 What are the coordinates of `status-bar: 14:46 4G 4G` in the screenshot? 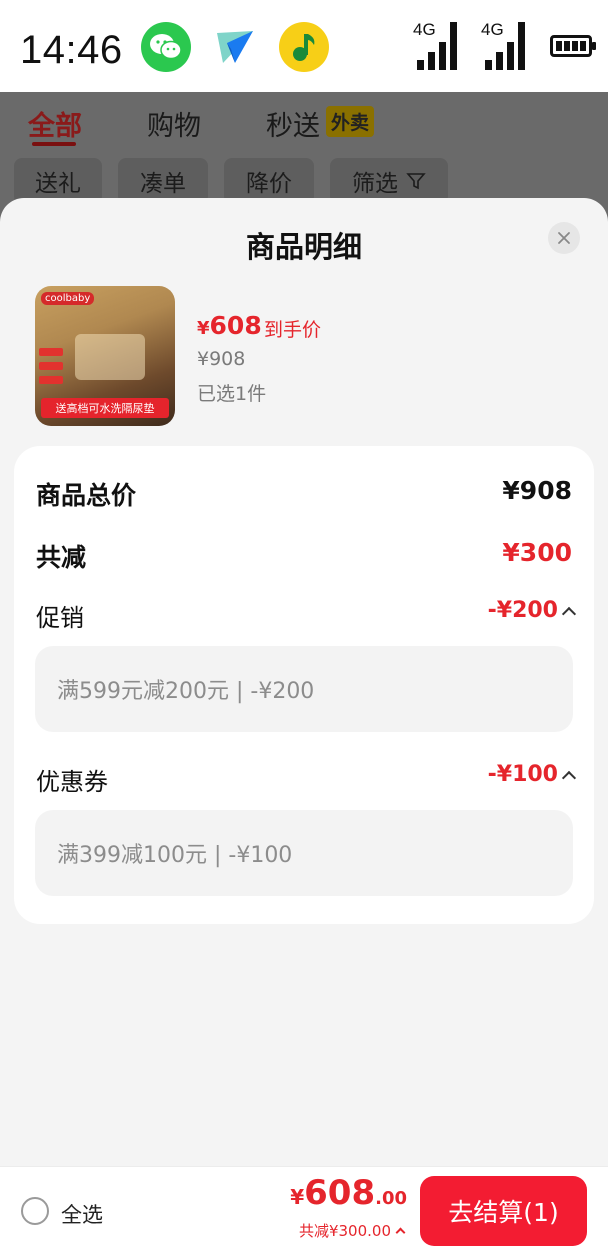 It's located at (304, 46).